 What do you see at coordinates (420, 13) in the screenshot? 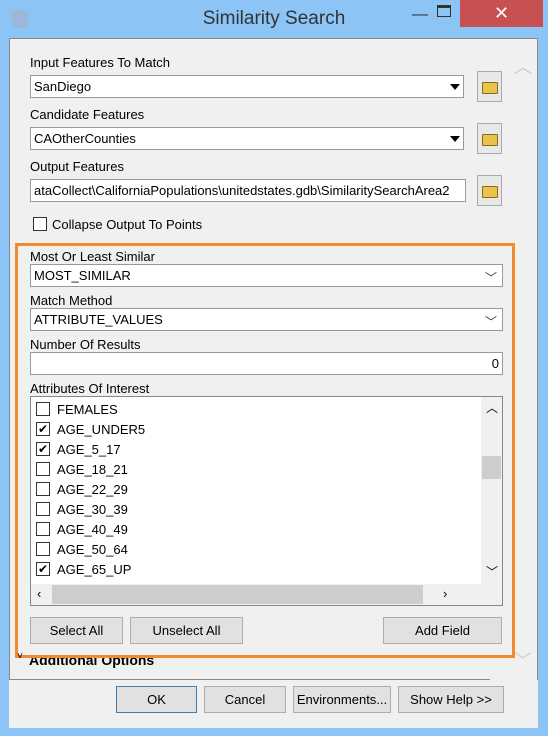
I see `minimize-button: —` at bounding box center [420, 13].